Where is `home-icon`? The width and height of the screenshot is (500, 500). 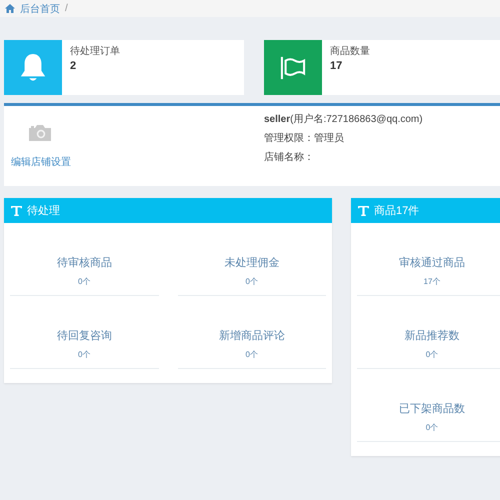
home-icon is located at coordinates (10, 8).